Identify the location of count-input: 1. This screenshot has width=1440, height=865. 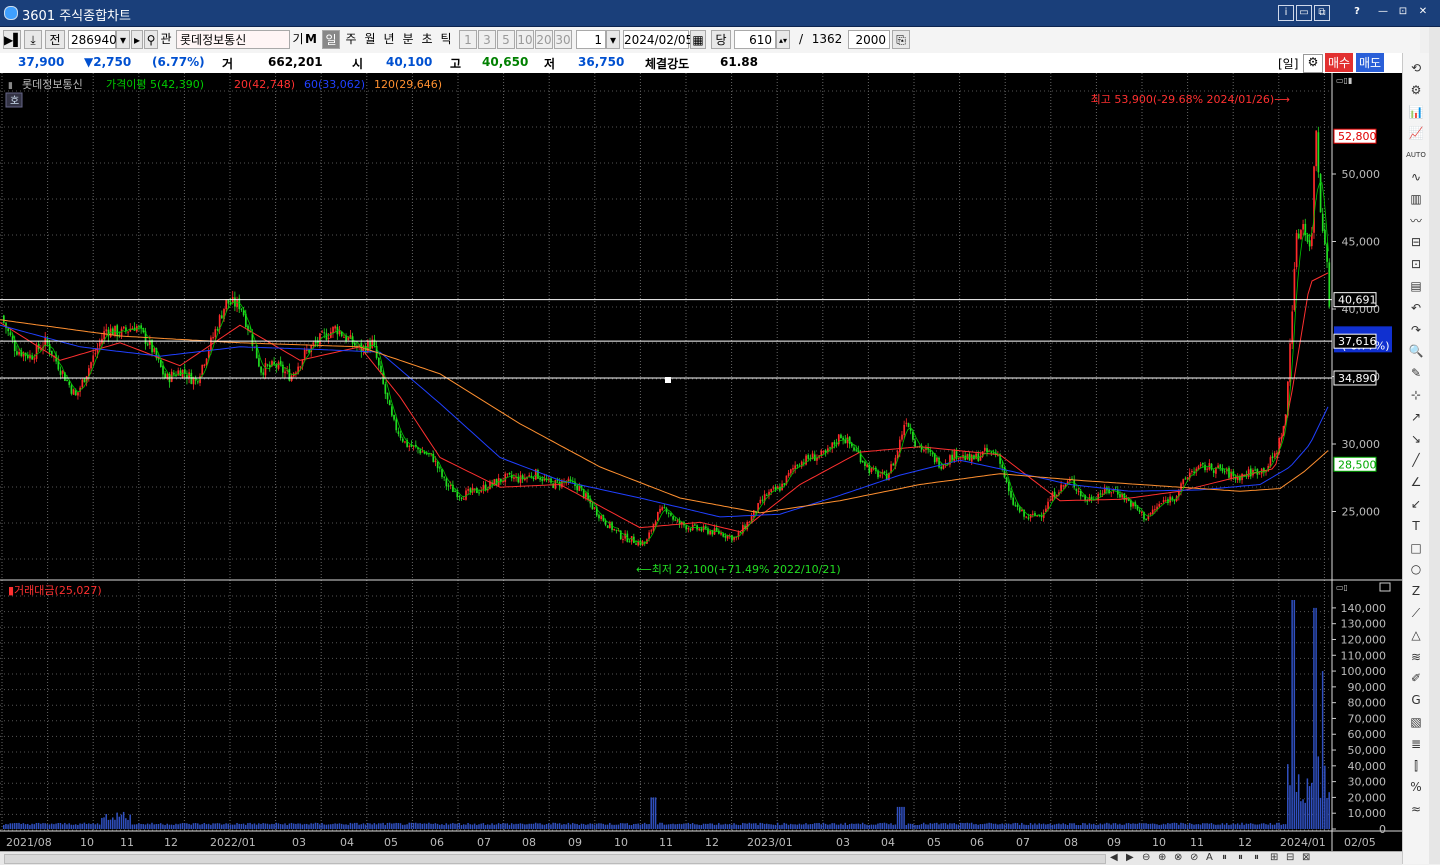
(591, 39).